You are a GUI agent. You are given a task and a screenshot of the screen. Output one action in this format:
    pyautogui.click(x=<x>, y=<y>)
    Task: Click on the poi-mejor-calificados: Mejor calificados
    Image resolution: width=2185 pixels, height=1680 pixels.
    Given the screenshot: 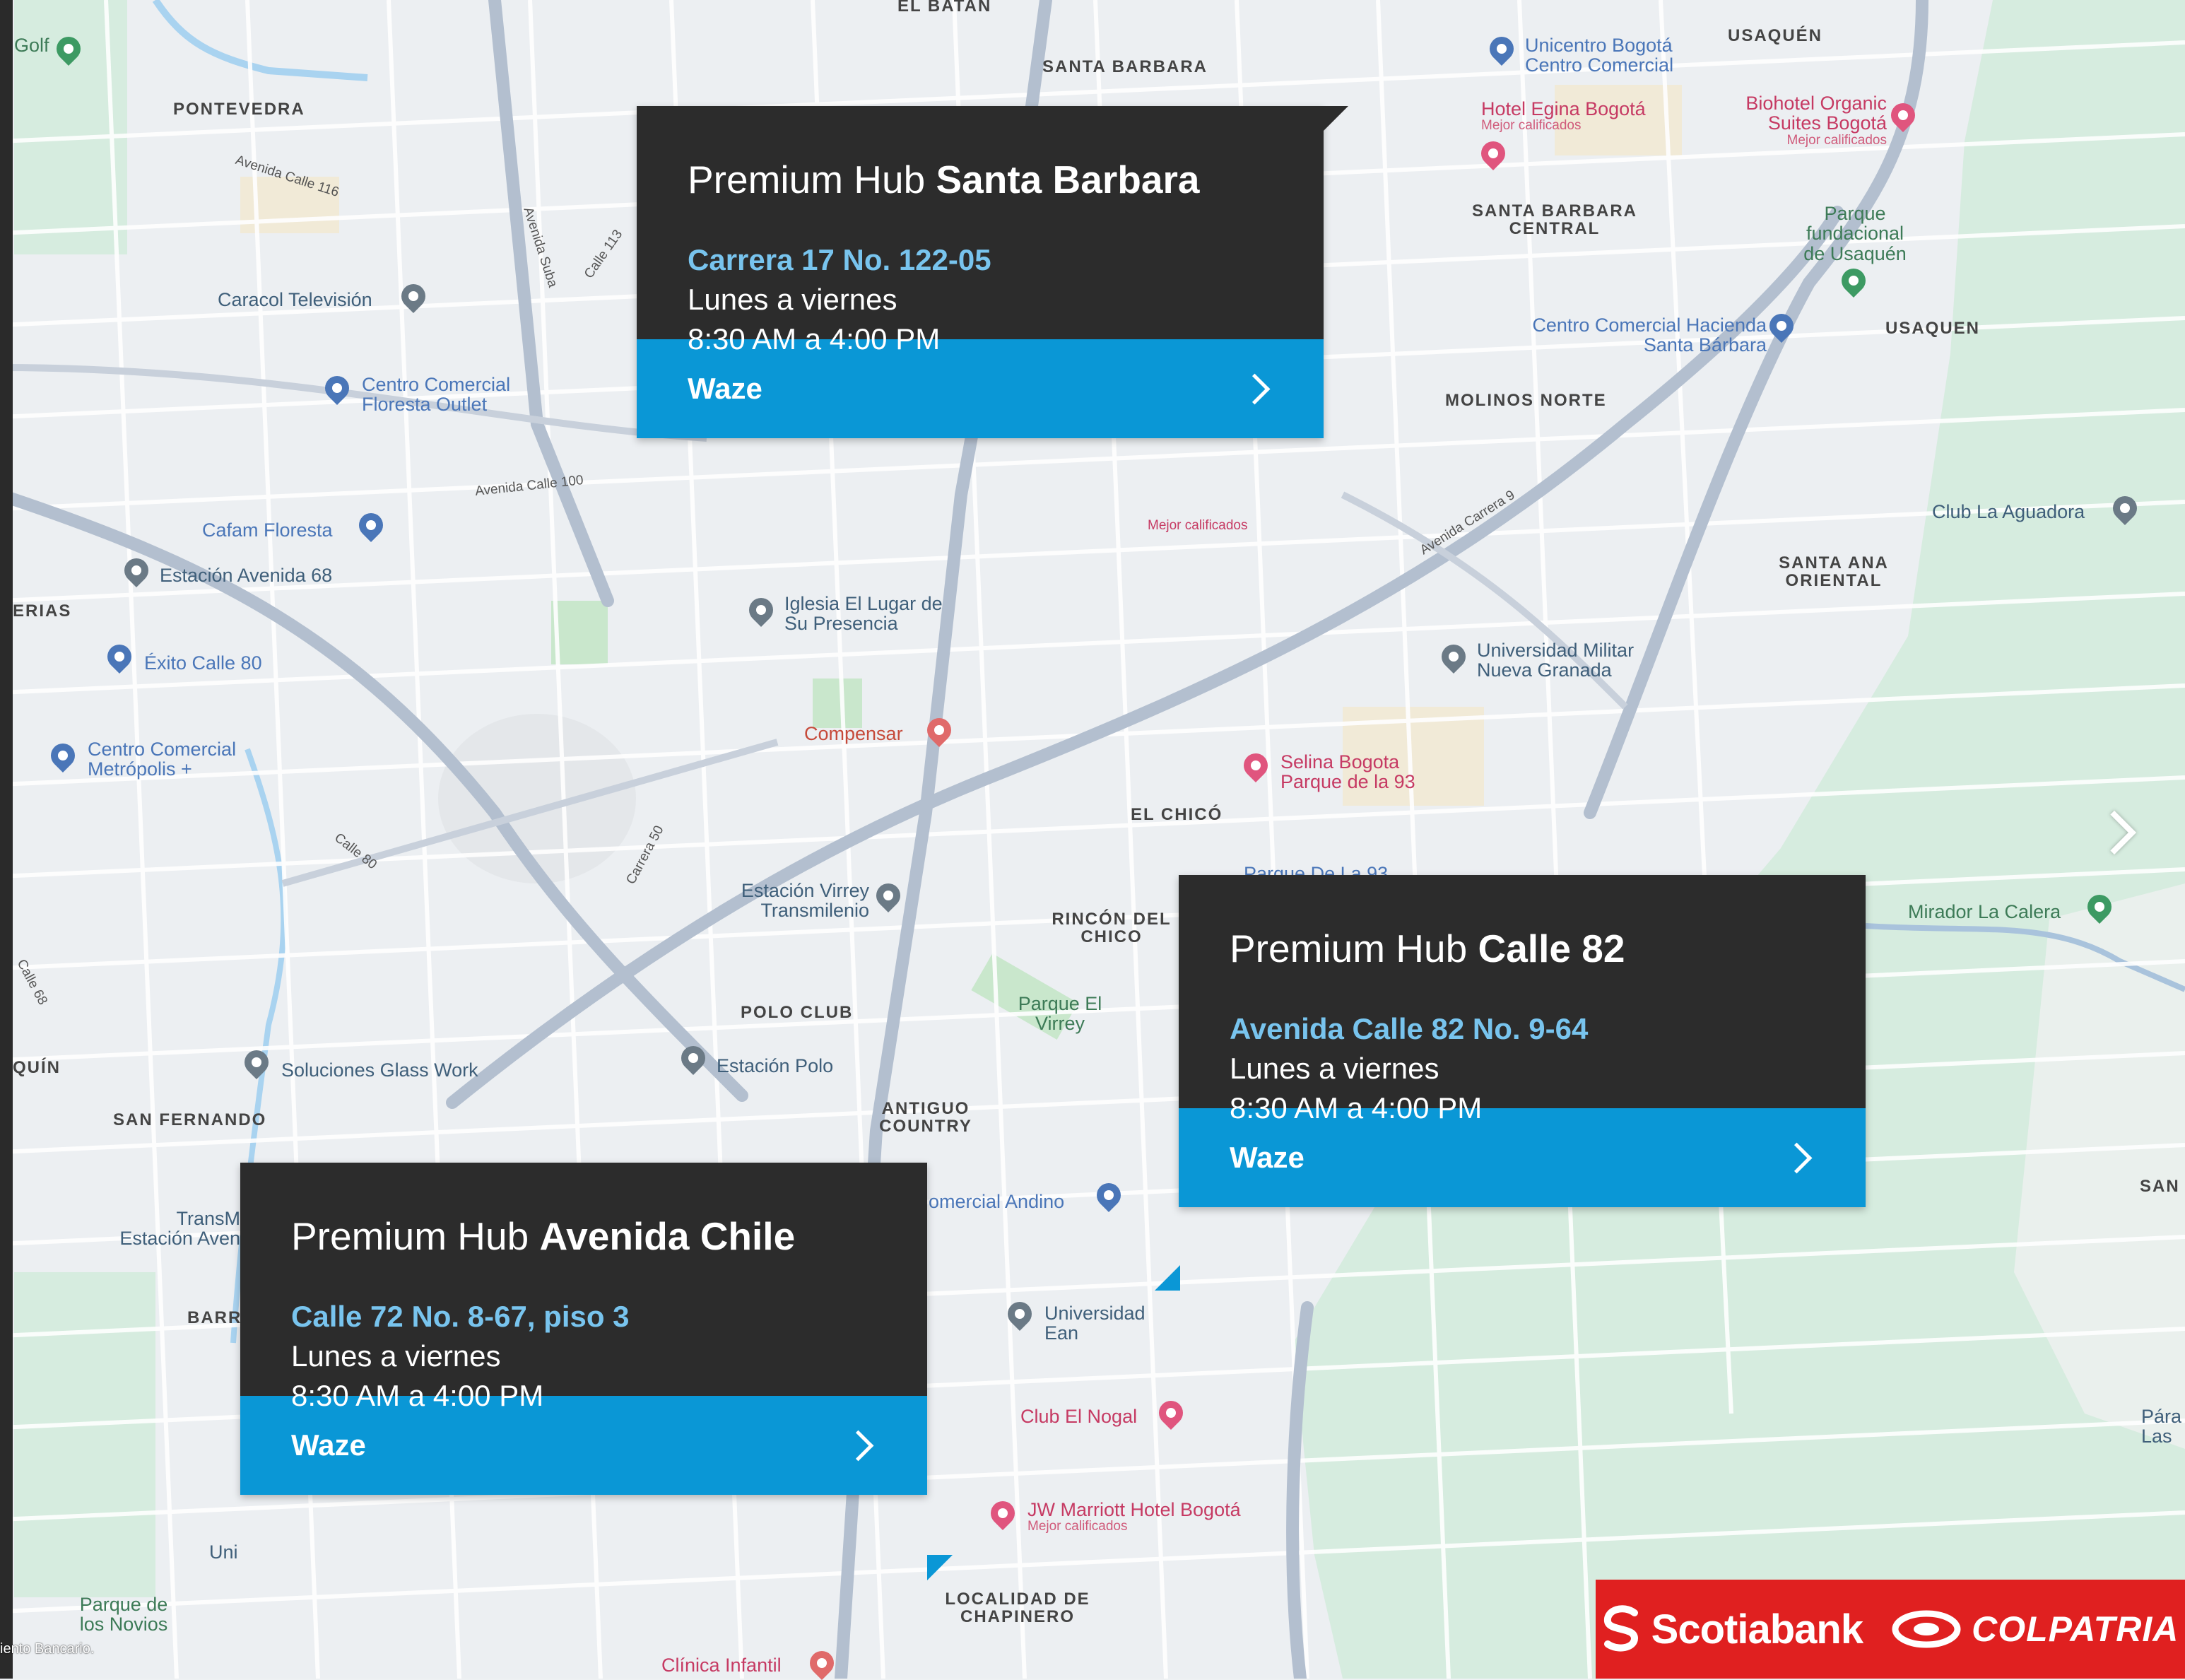 What is the action you would take?
    pyautogui.click(x=1198, y=526)
    